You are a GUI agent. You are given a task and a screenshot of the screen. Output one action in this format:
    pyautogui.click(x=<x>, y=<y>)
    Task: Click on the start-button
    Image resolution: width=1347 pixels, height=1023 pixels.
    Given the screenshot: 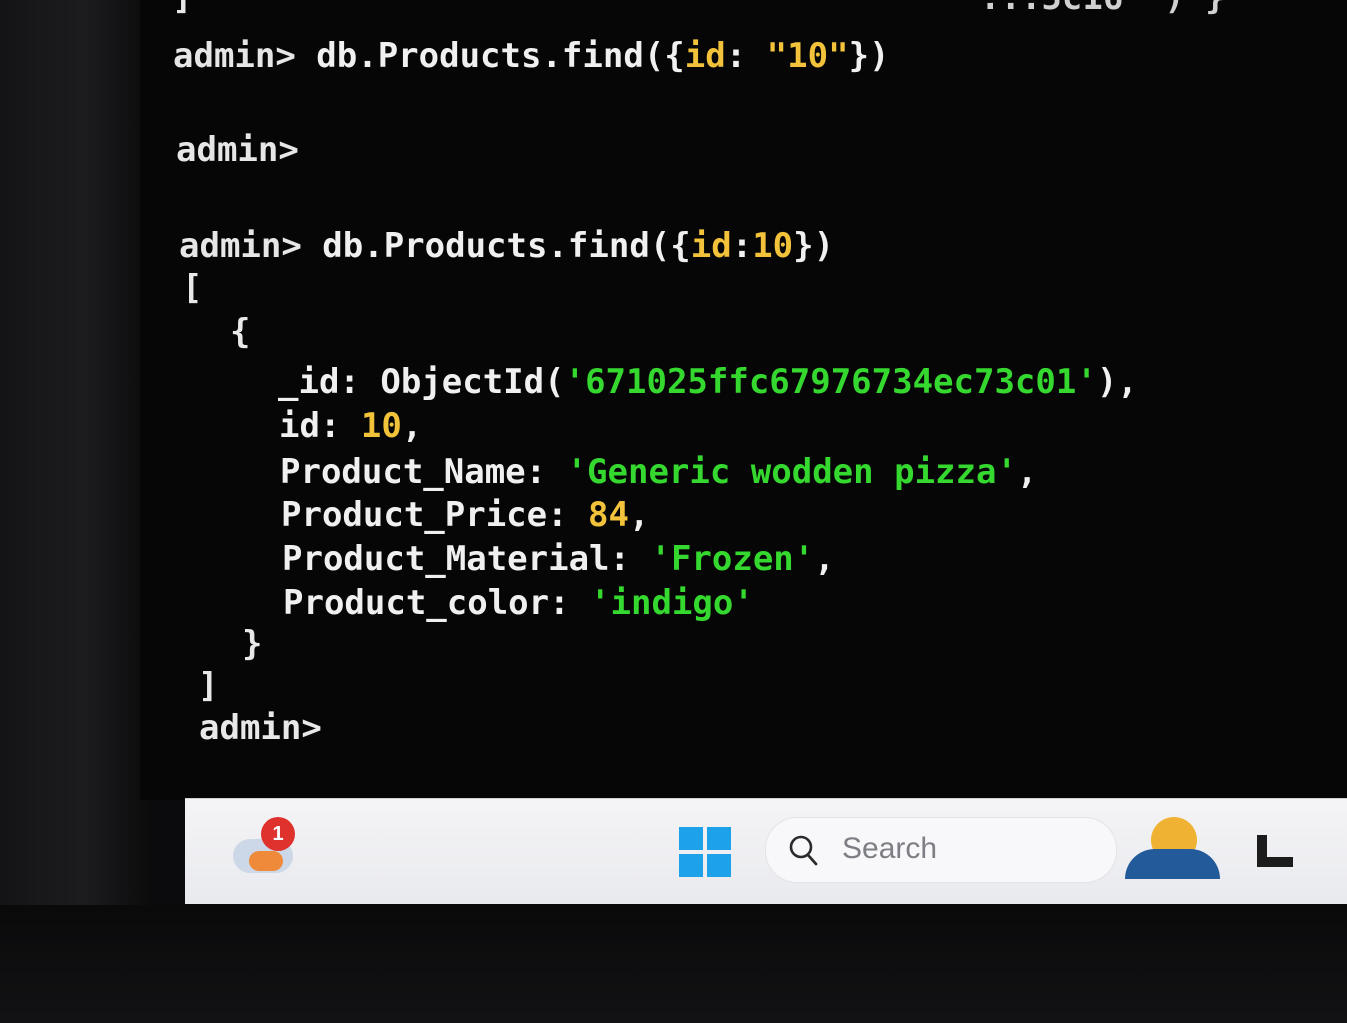 What is the action you would take?
    pyautogui.click(x=705, y=852)
    